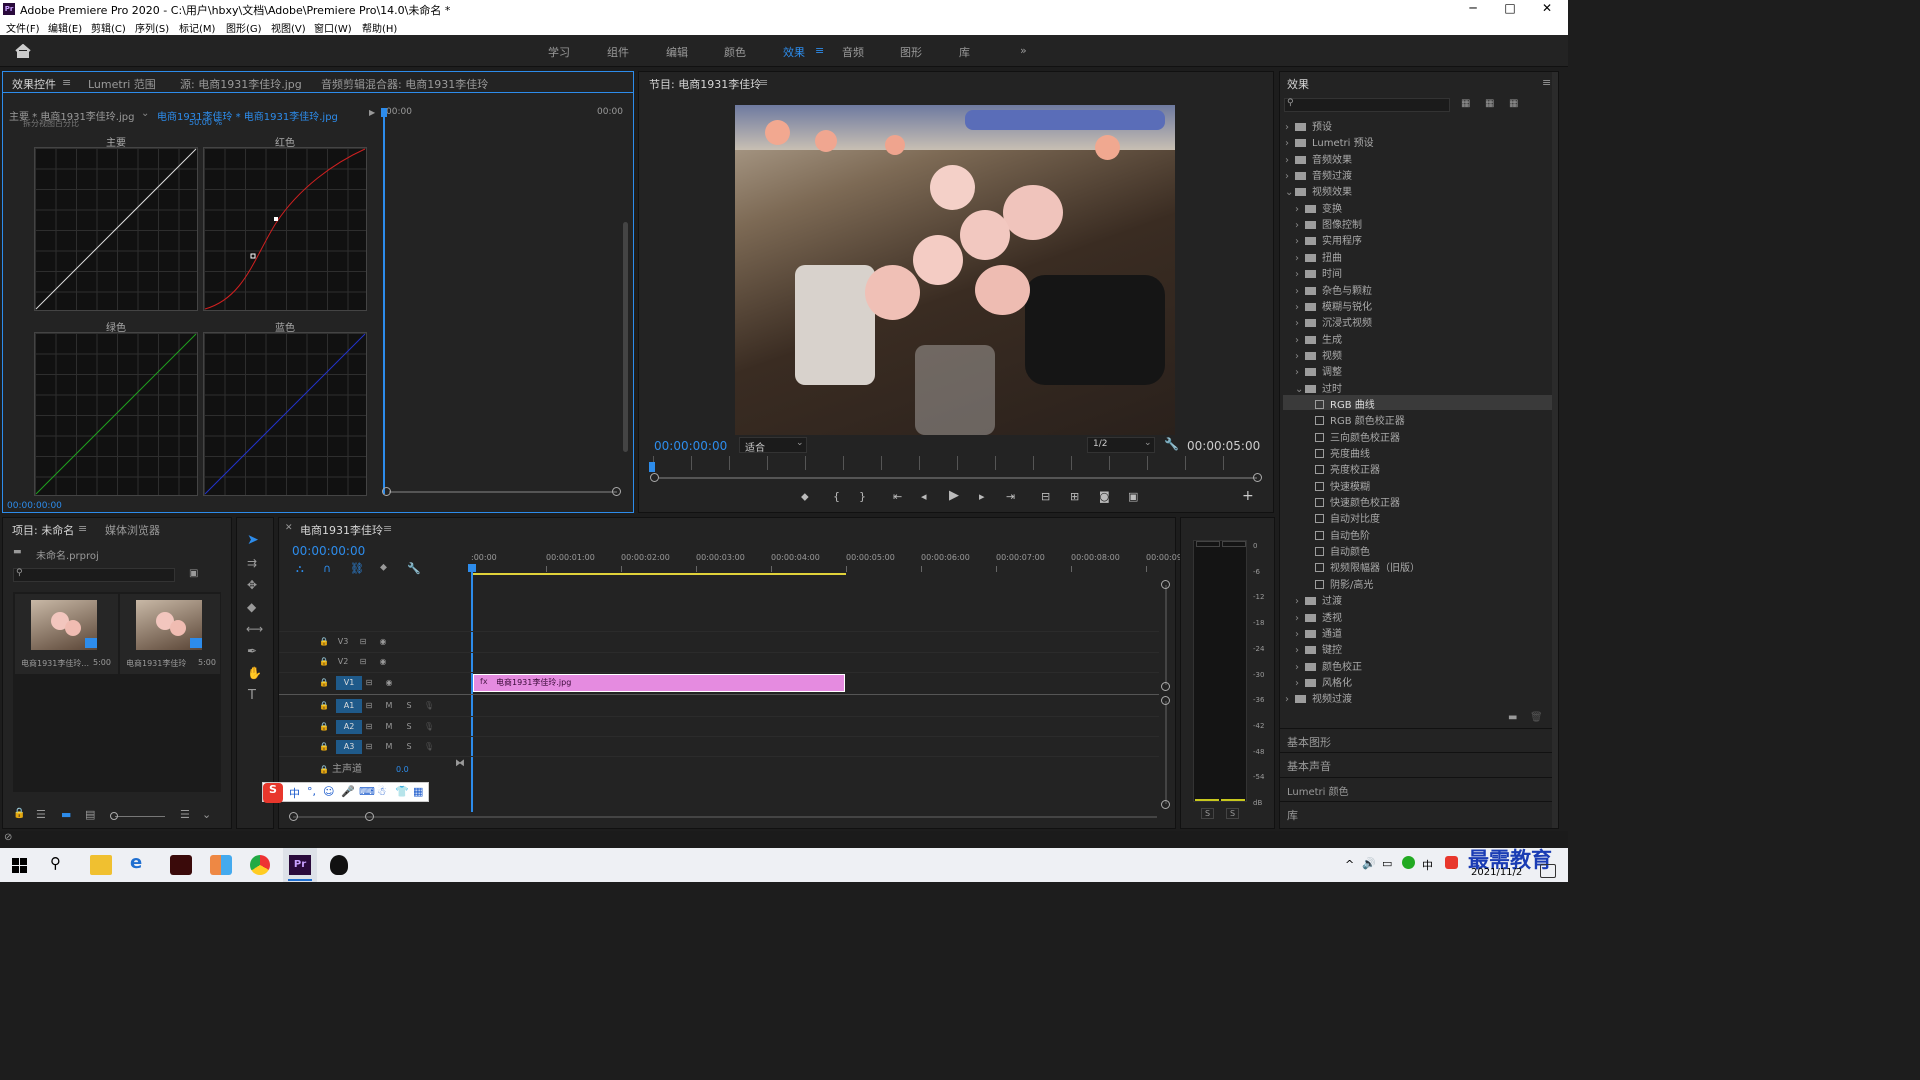 This screenshot has width=1920, height=1080. I want to click on file-explorer-icon, so click(101, 865).